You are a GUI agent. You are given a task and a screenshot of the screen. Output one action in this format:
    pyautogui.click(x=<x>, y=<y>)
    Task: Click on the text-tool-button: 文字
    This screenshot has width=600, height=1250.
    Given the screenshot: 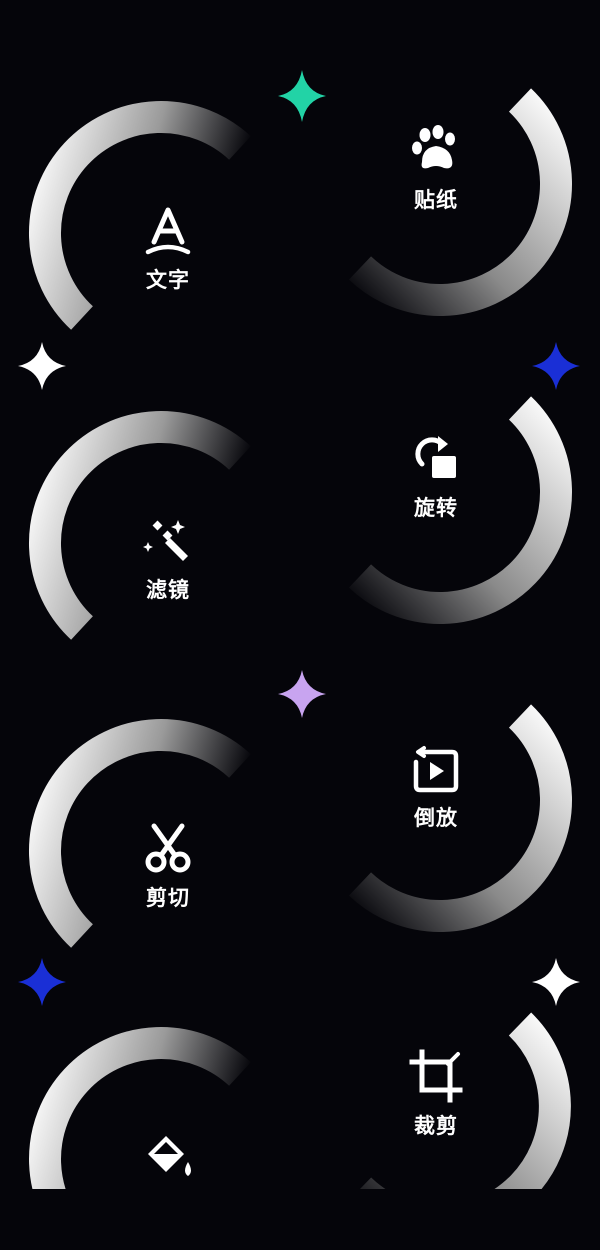 What is the action you would take?
    pyautogui.click(x=168, y=262)
    